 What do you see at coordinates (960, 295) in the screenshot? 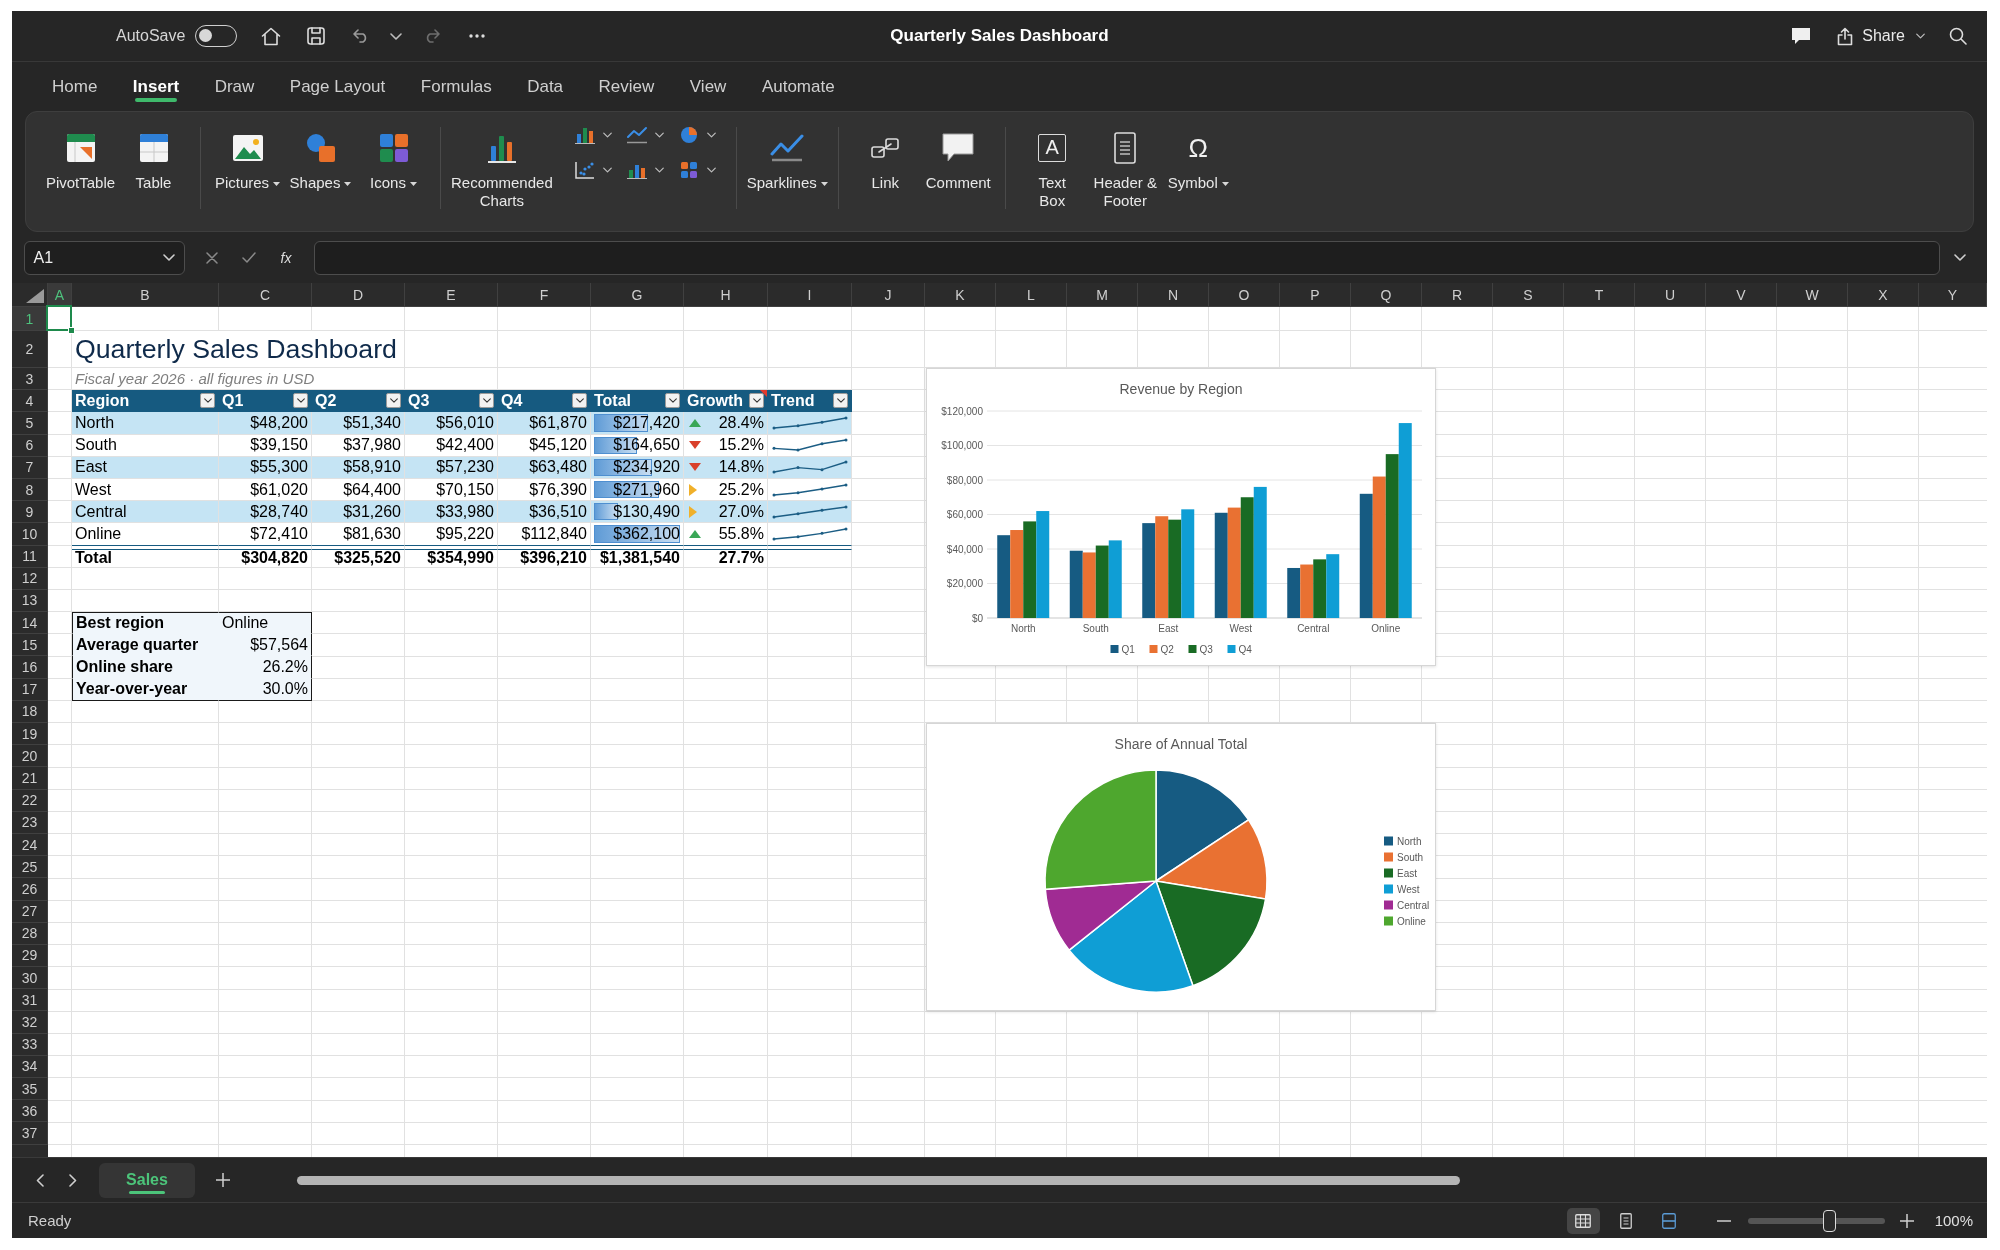
I see `column-header: K` at bounding box center [960, 295].